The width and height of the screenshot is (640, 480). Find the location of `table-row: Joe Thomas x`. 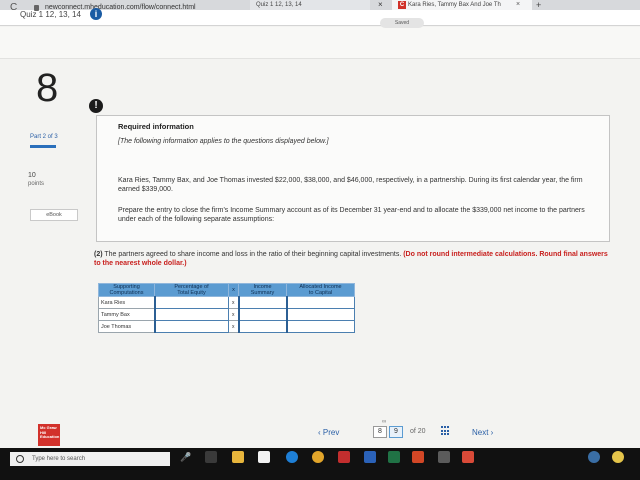

table-row: Joe Thomas x is located at coordinates (226, 326).